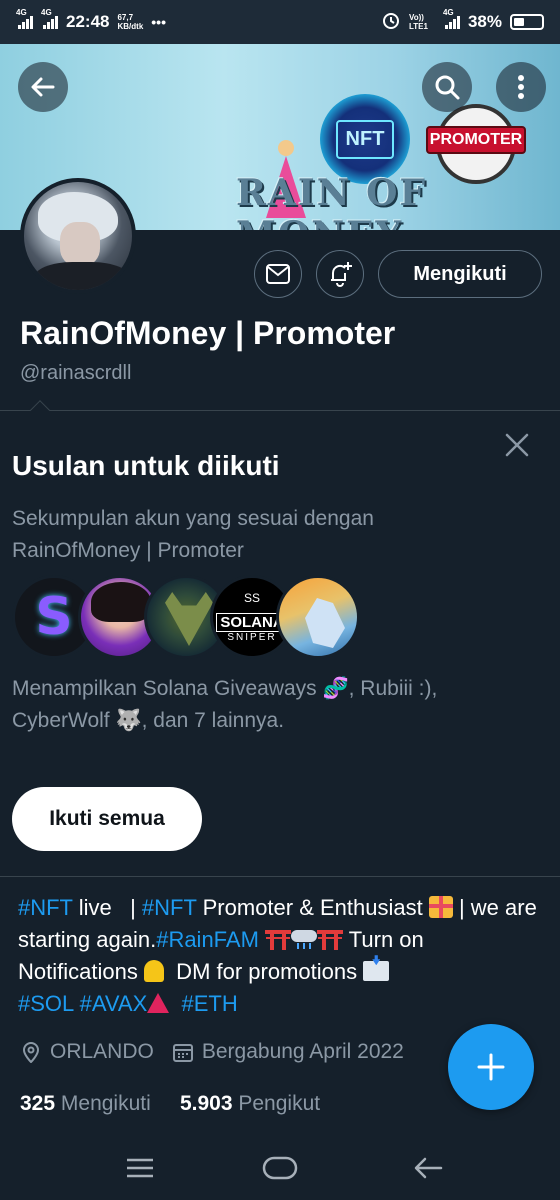 The width and height of the screenshot is (560, 1200). I want to click on profile-joined-date: Bergabung April 2022, so click(302, 1051).